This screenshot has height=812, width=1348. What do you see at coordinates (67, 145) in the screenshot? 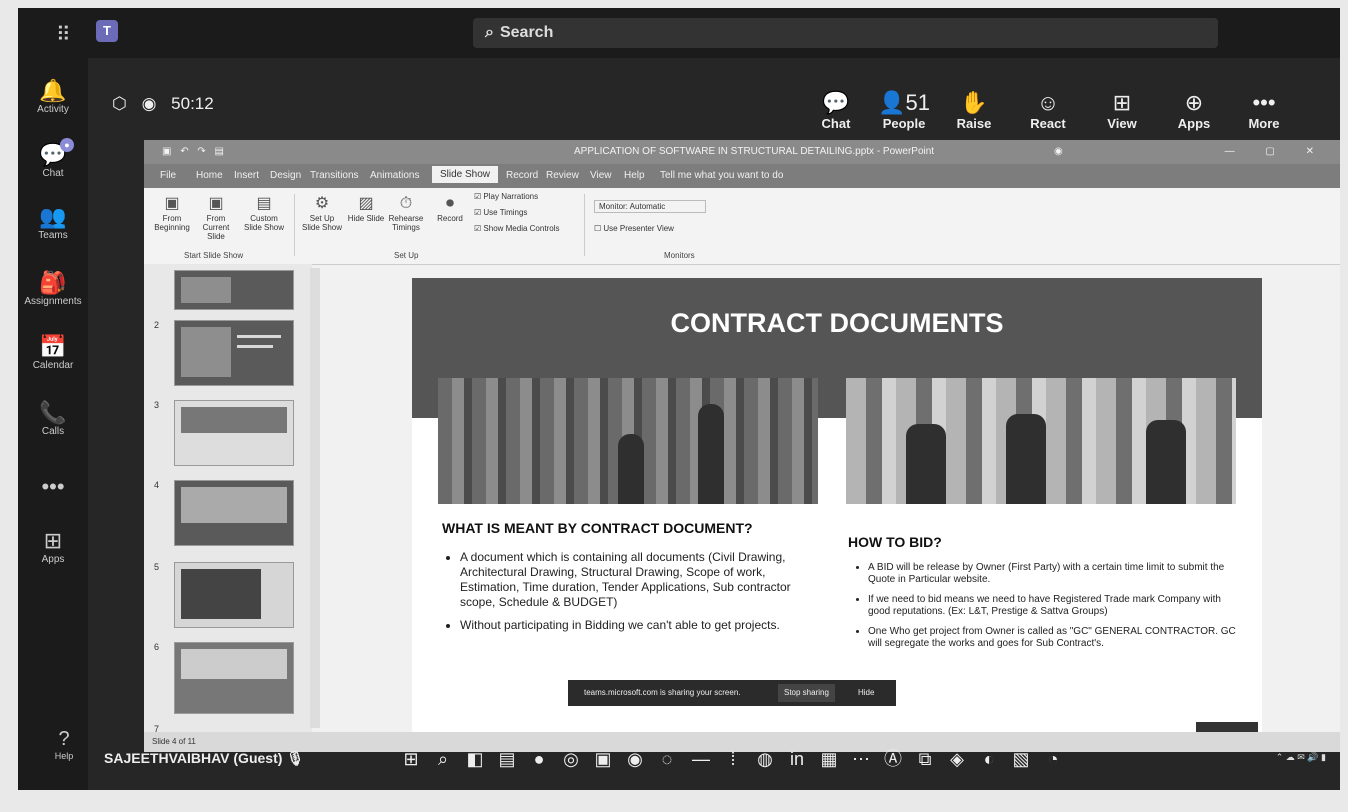
I see `notification-badge: ●` at bounding box center [67, 145].